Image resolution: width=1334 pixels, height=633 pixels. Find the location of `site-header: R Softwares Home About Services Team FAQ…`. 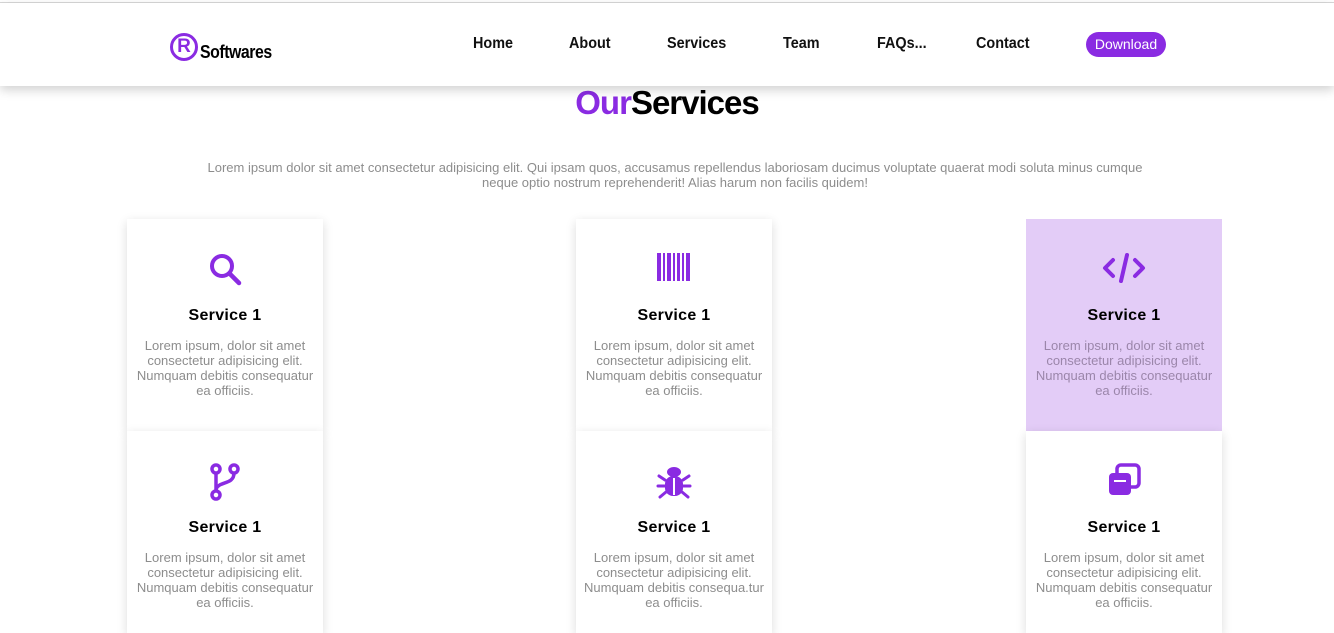

site-header: R Softwares Home About Services Team FAQ… is located at coordinates (667, 44).